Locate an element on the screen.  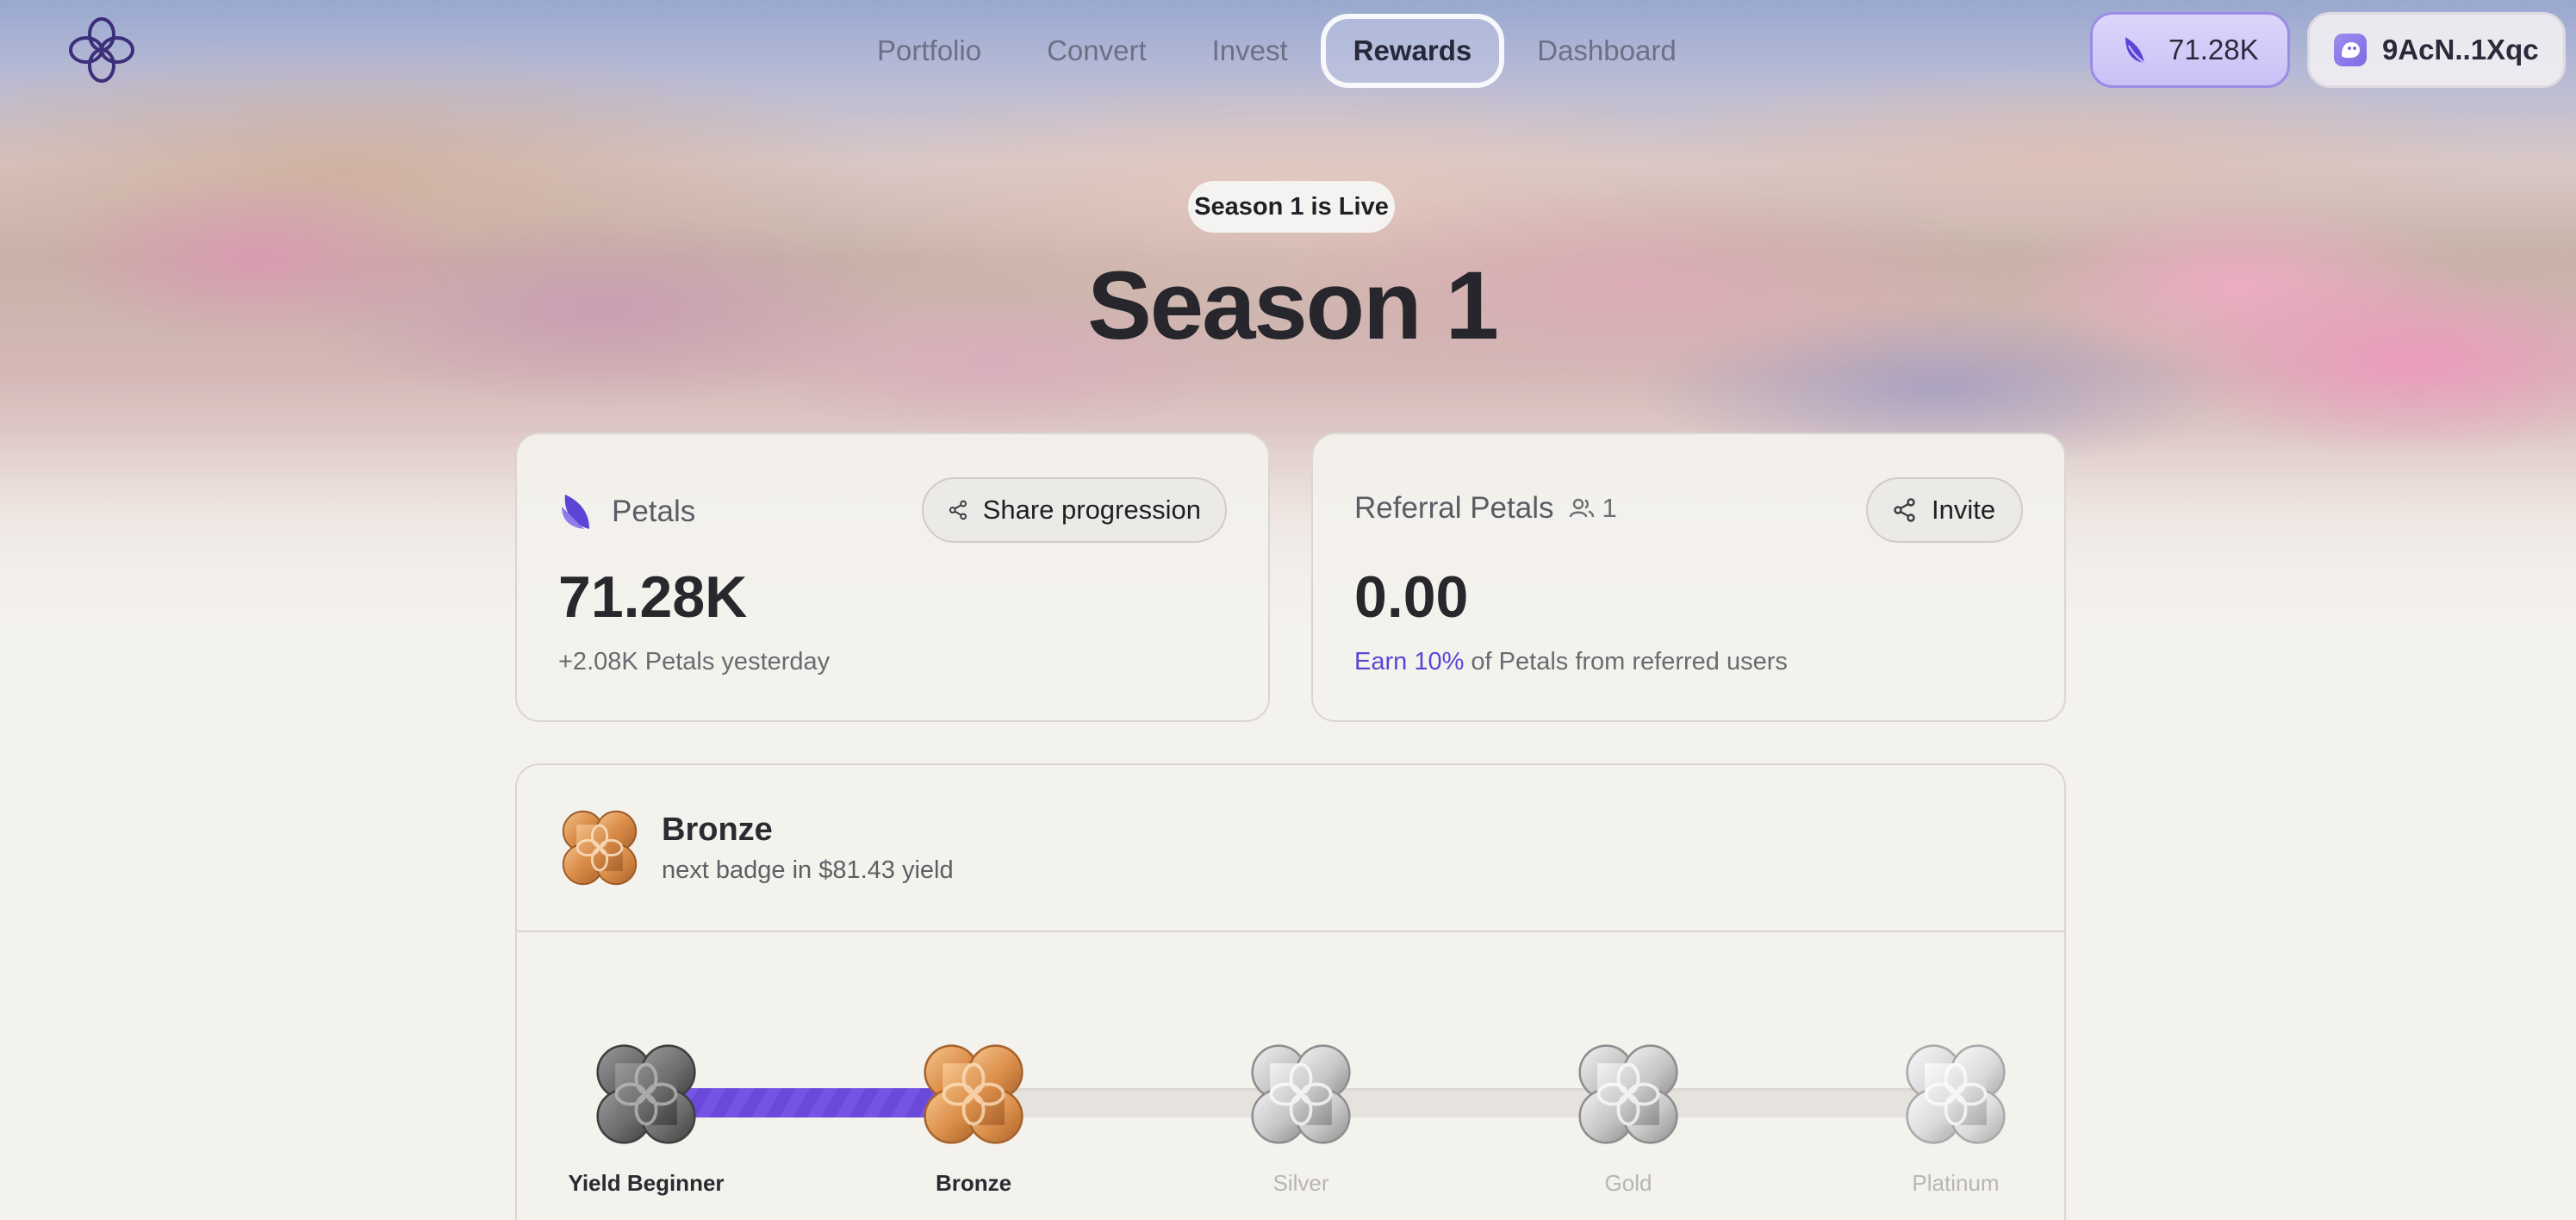
bronze-medal-icon is located at coordinates (974, 1094).